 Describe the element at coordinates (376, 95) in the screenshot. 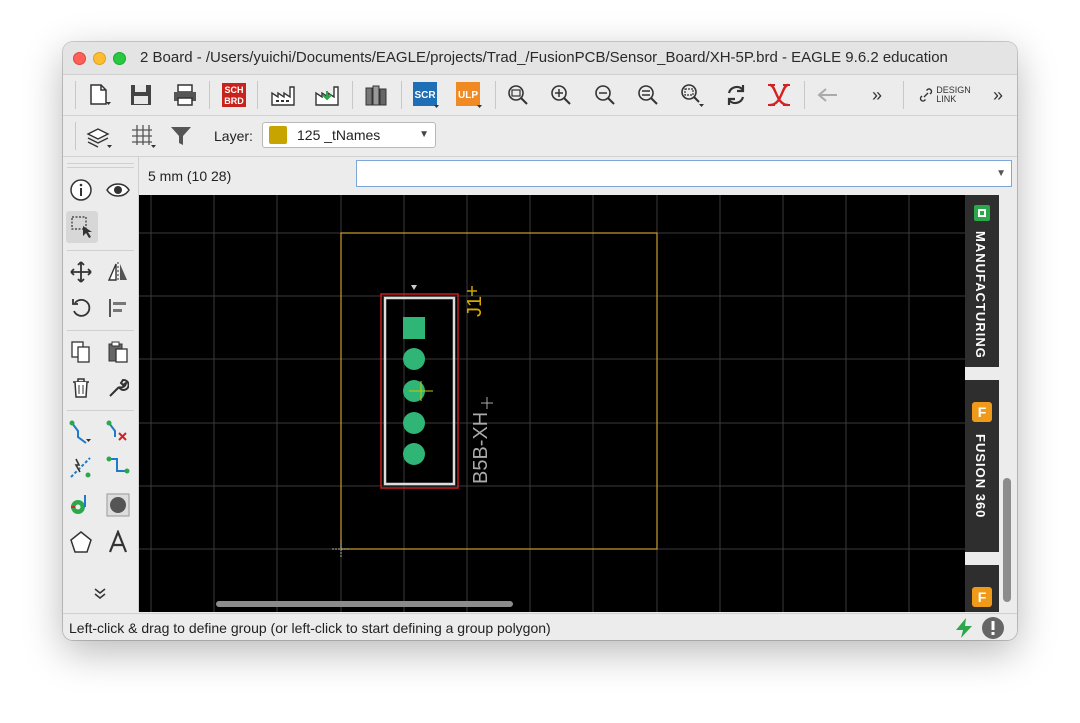

I see `library-icon` at that location.